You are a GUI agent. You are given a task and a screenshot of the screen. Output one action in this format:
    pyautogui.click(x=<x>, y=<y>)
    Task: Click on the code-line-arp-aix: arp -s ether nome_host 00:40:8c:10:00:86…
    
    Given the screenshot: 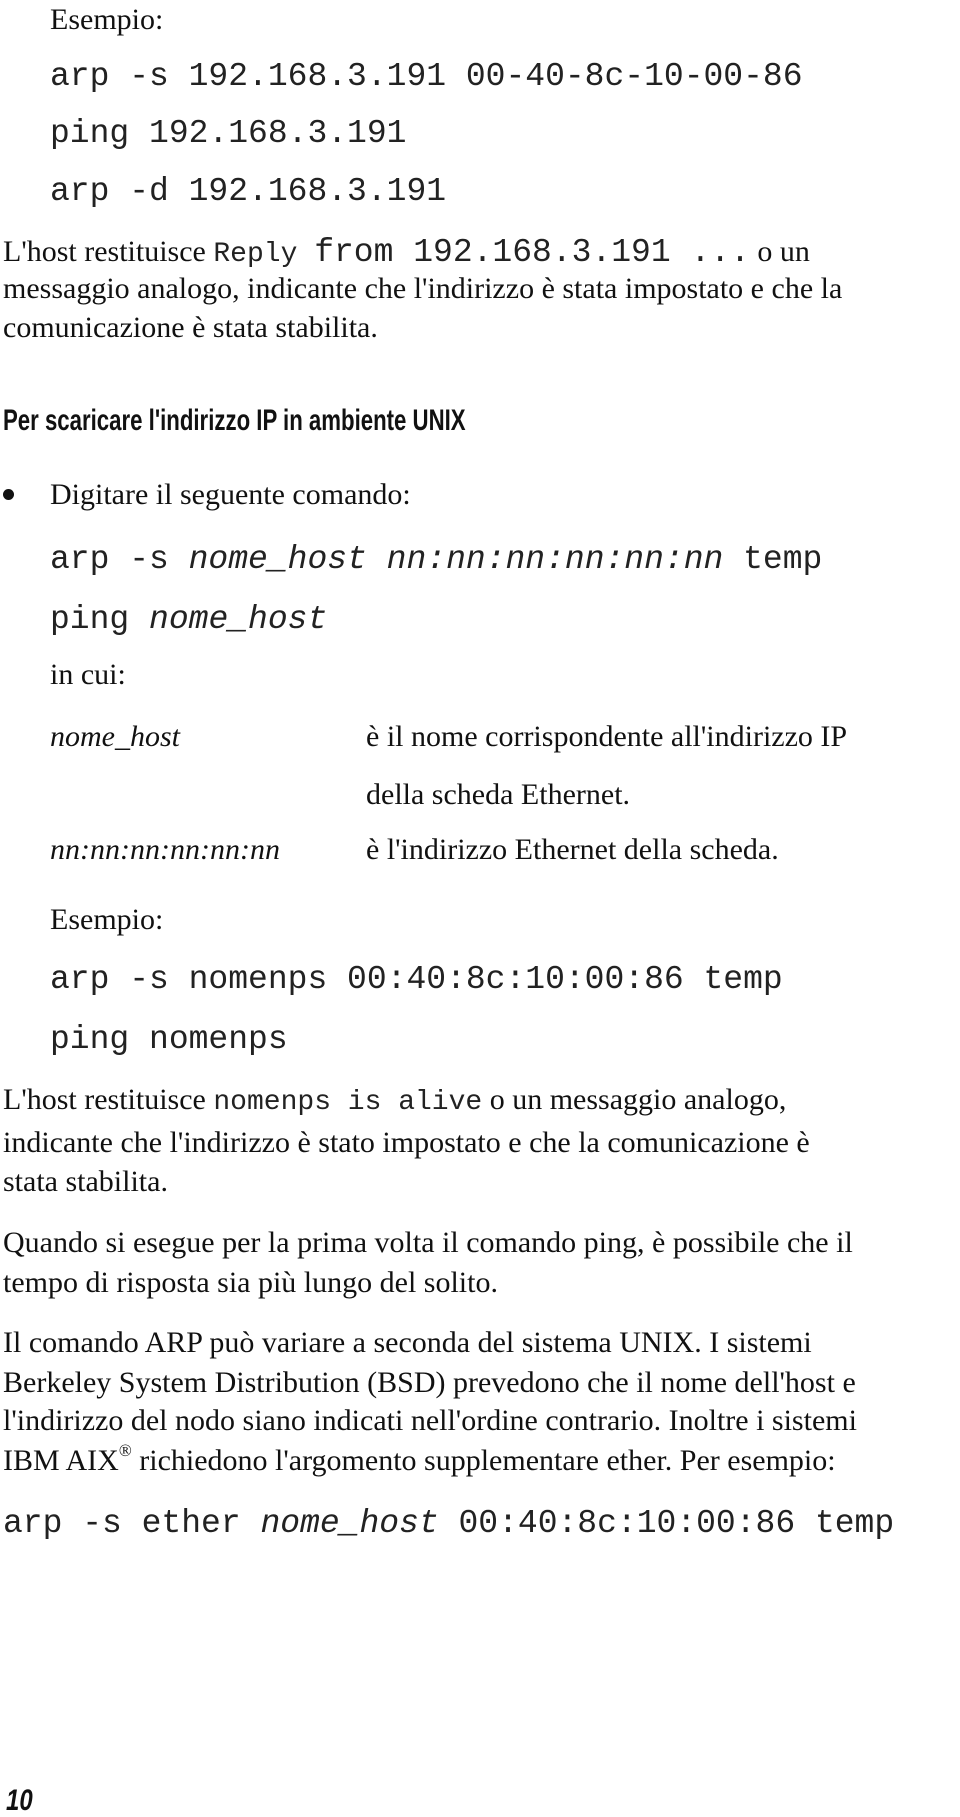 What is the action you would take?
    pyautogui.click(x=448, y=1523)
    